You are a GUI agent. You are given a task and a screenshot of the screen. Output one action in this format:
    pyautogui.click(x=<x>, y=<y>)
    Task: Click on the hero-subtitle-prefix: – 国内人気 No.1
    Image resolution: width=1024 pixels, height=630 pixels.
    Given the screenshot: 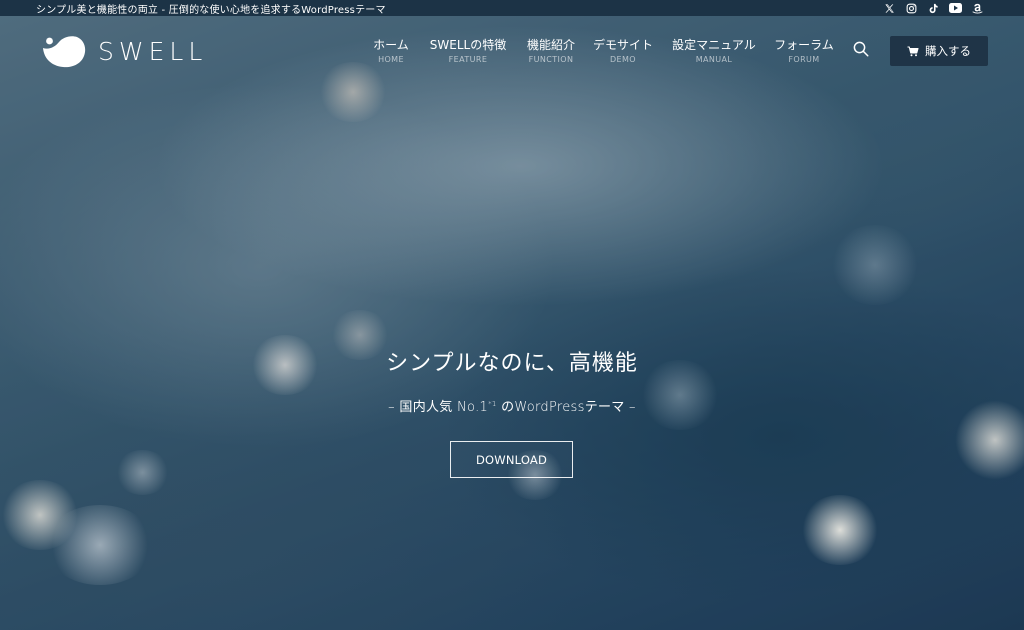 What is the action you would take?
    pyautogui.click(x=438, y=407)
    